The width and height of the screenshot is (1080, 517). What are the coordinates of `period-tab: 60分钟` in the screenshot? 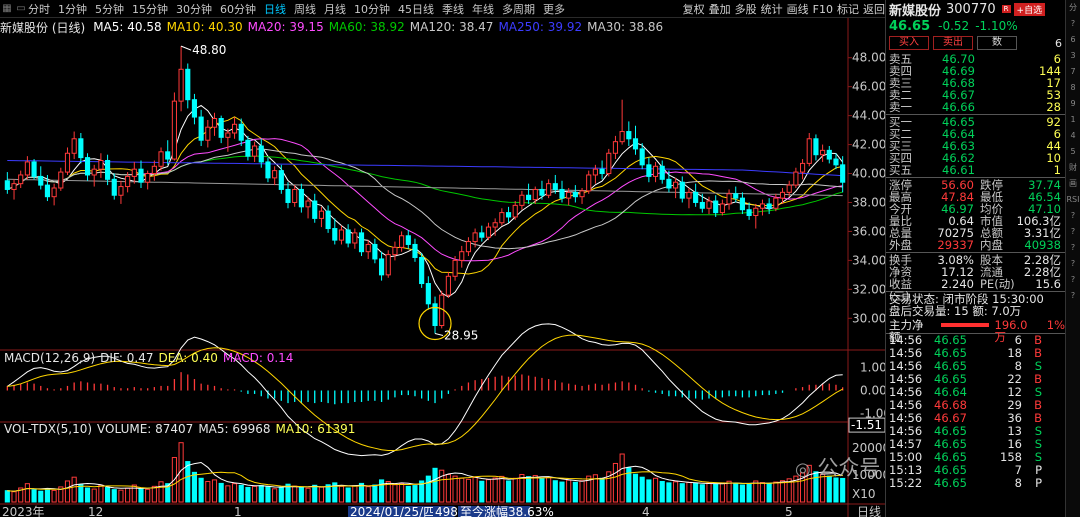 It's located at (238, 9).